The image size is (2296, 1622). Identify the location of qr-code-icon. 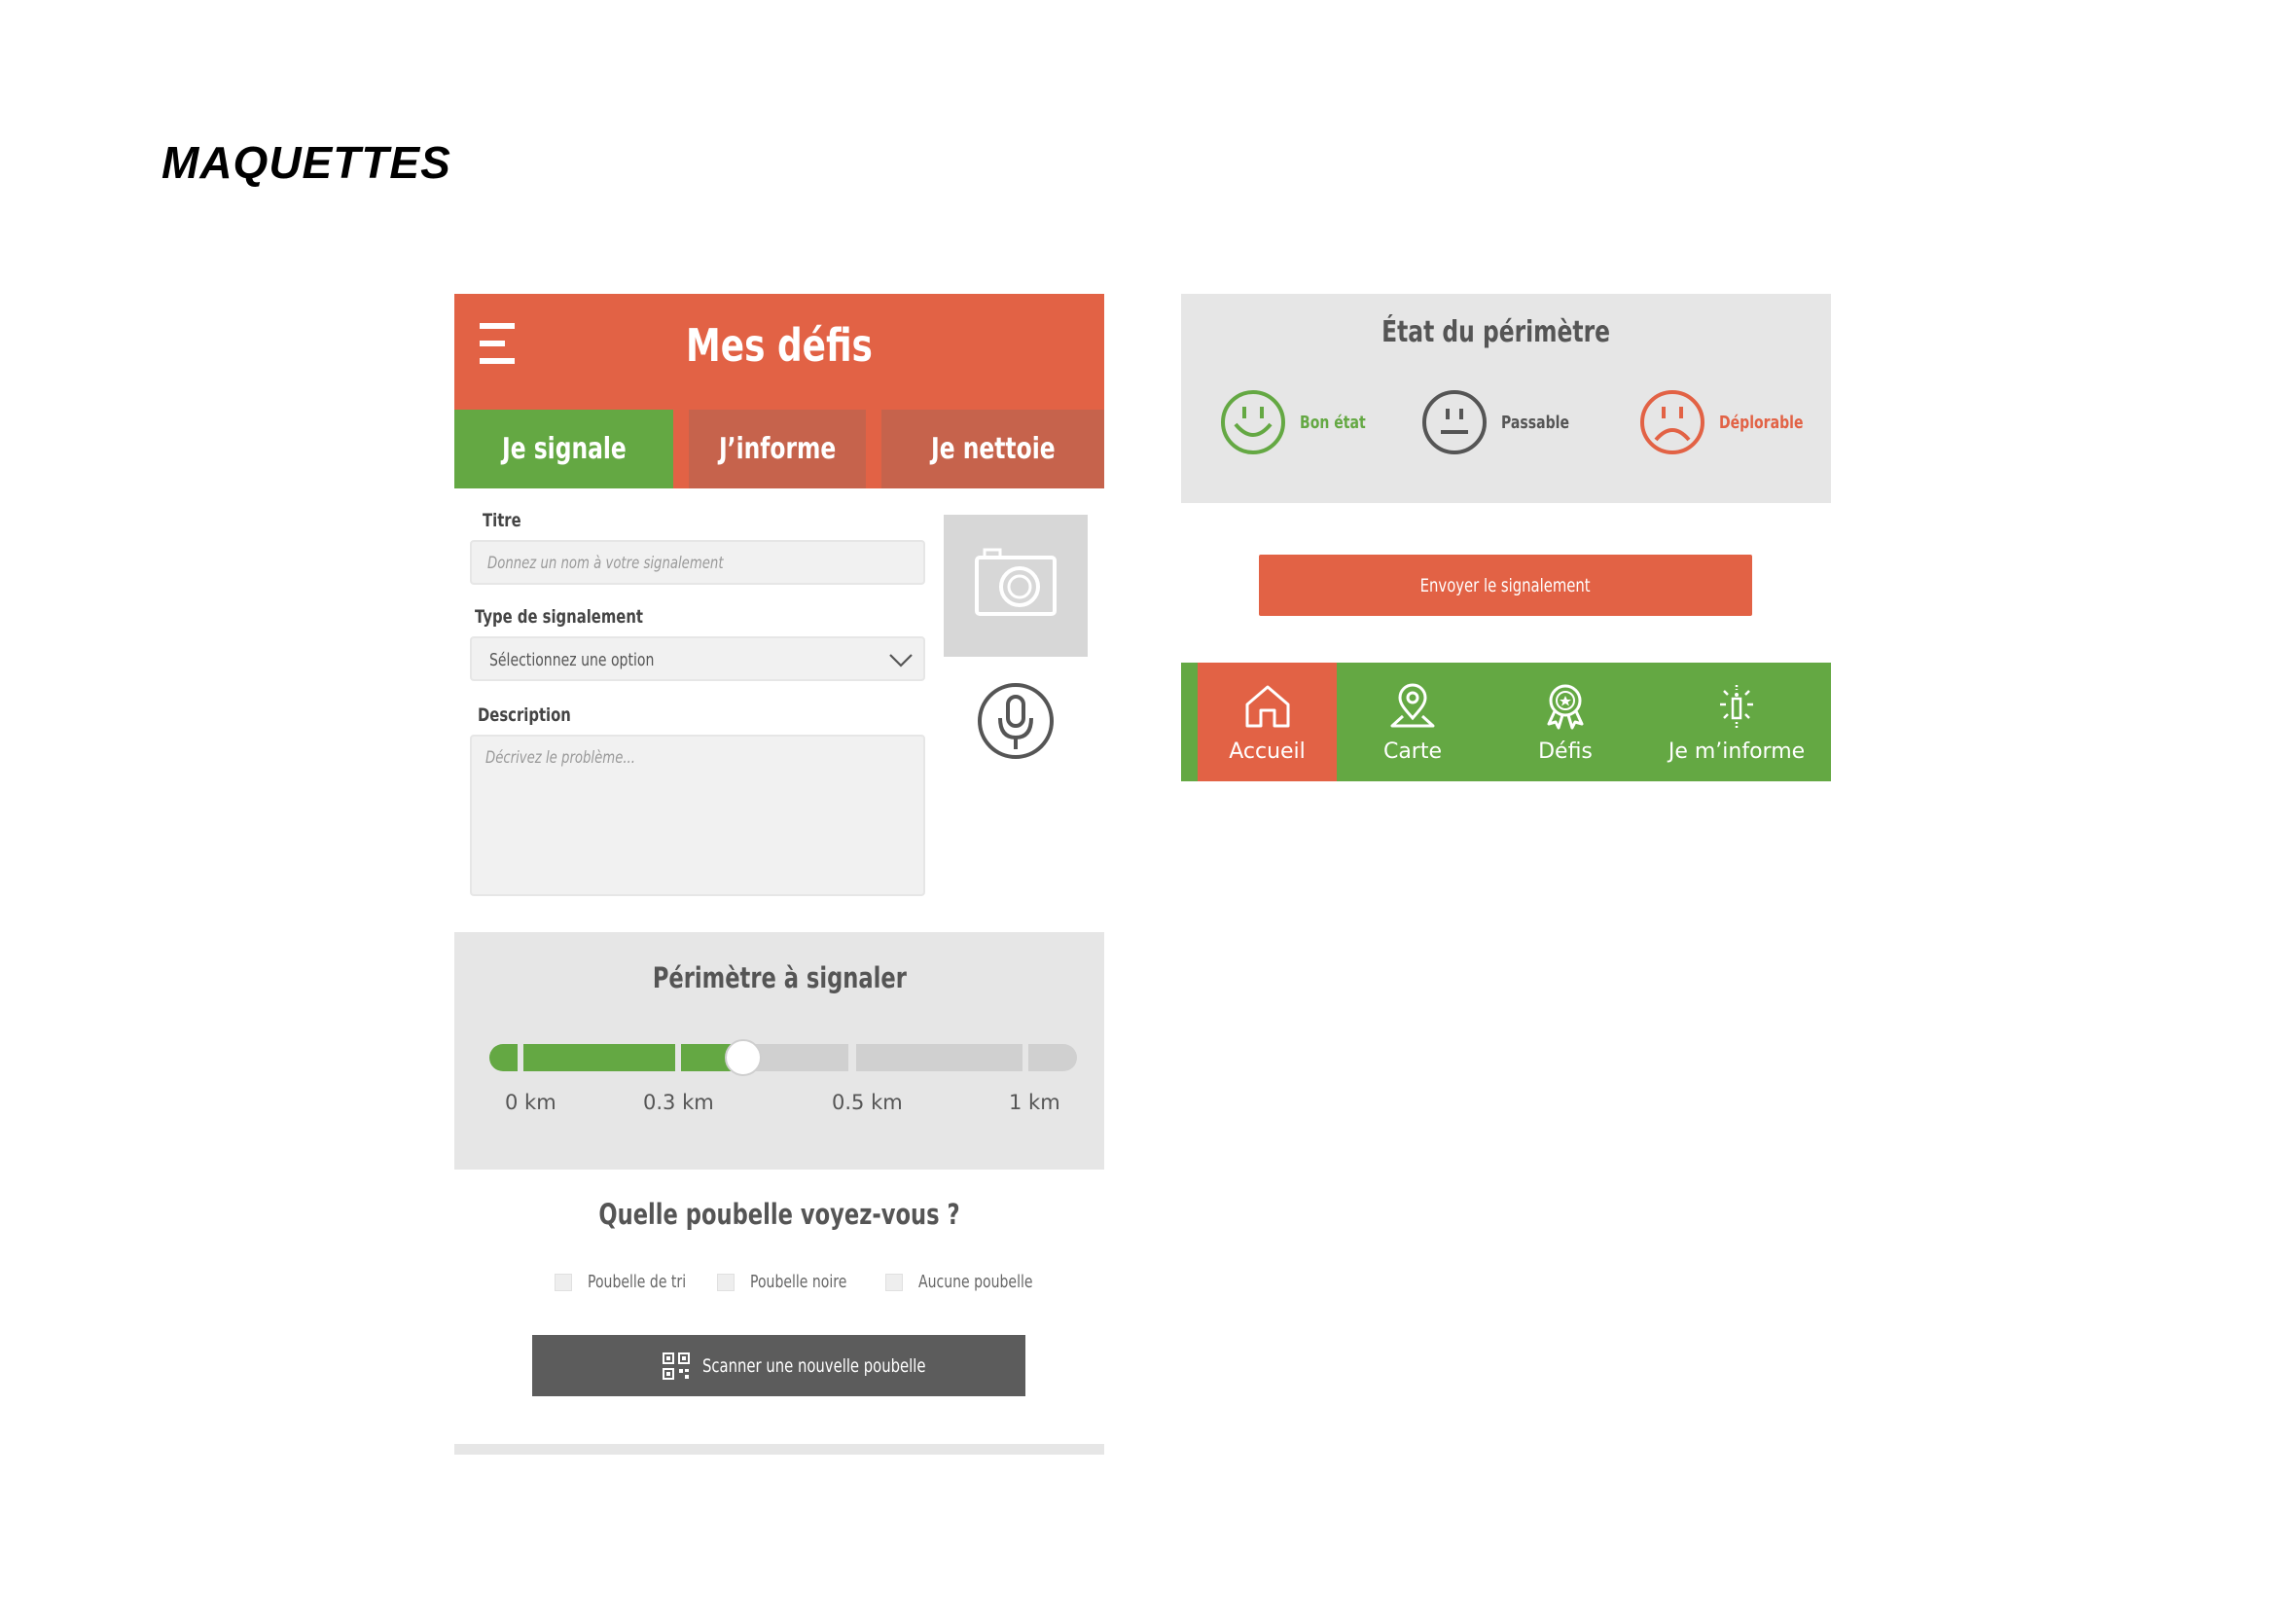
(676, 1366).